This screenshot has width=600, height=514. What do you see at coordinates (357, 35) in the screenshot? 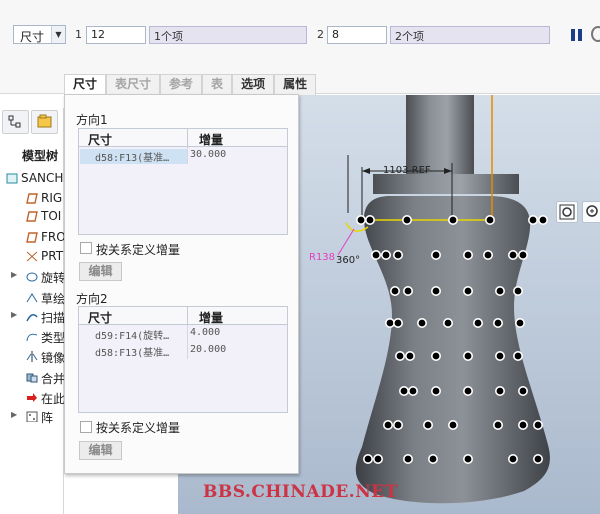
I see `direction2-count-input: 8` at bounding box center [357, 35].